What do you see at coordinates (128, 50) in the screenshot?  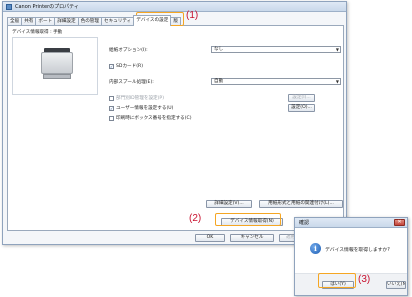 I see `paper-source-label: 給紙オプション(I):` at bounding box center [128, 50].